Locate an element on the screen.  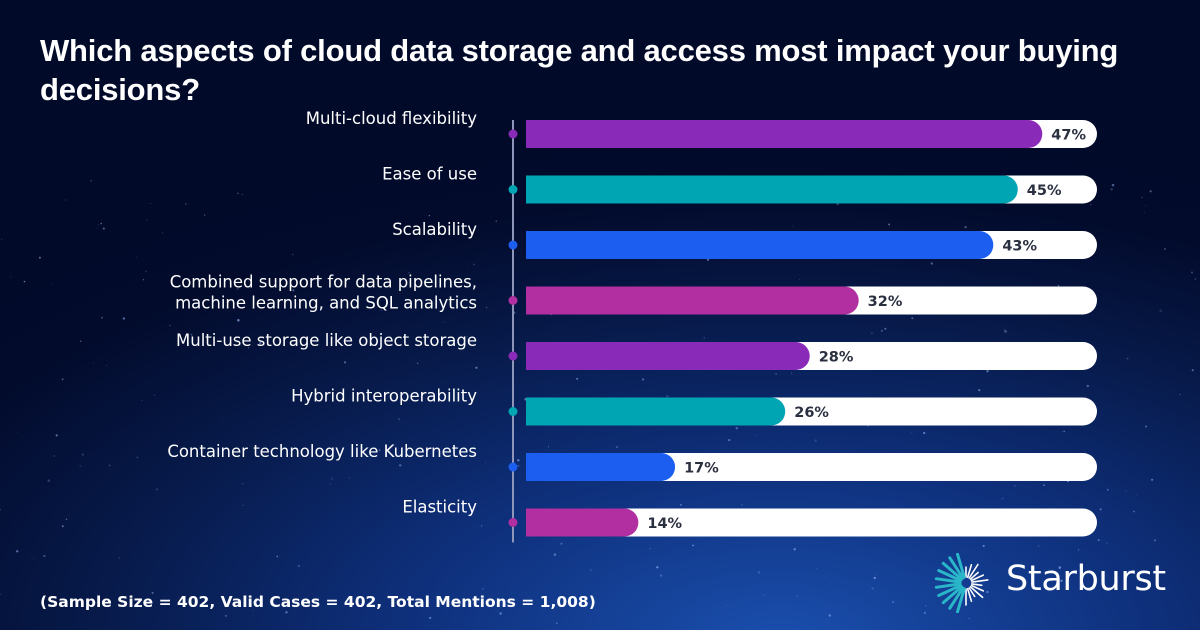
category-label-line: machine learning, and SQL analytics is located at coordinates (326, 303).